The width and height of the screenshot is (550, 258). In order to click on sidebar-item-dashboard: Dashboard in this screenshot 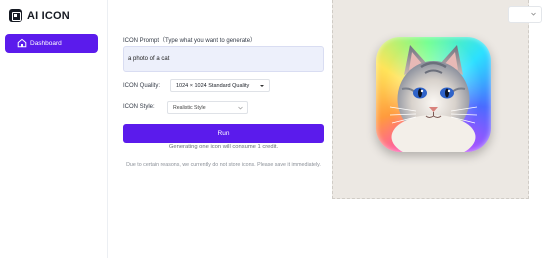, I will do `click(51, 43)`.